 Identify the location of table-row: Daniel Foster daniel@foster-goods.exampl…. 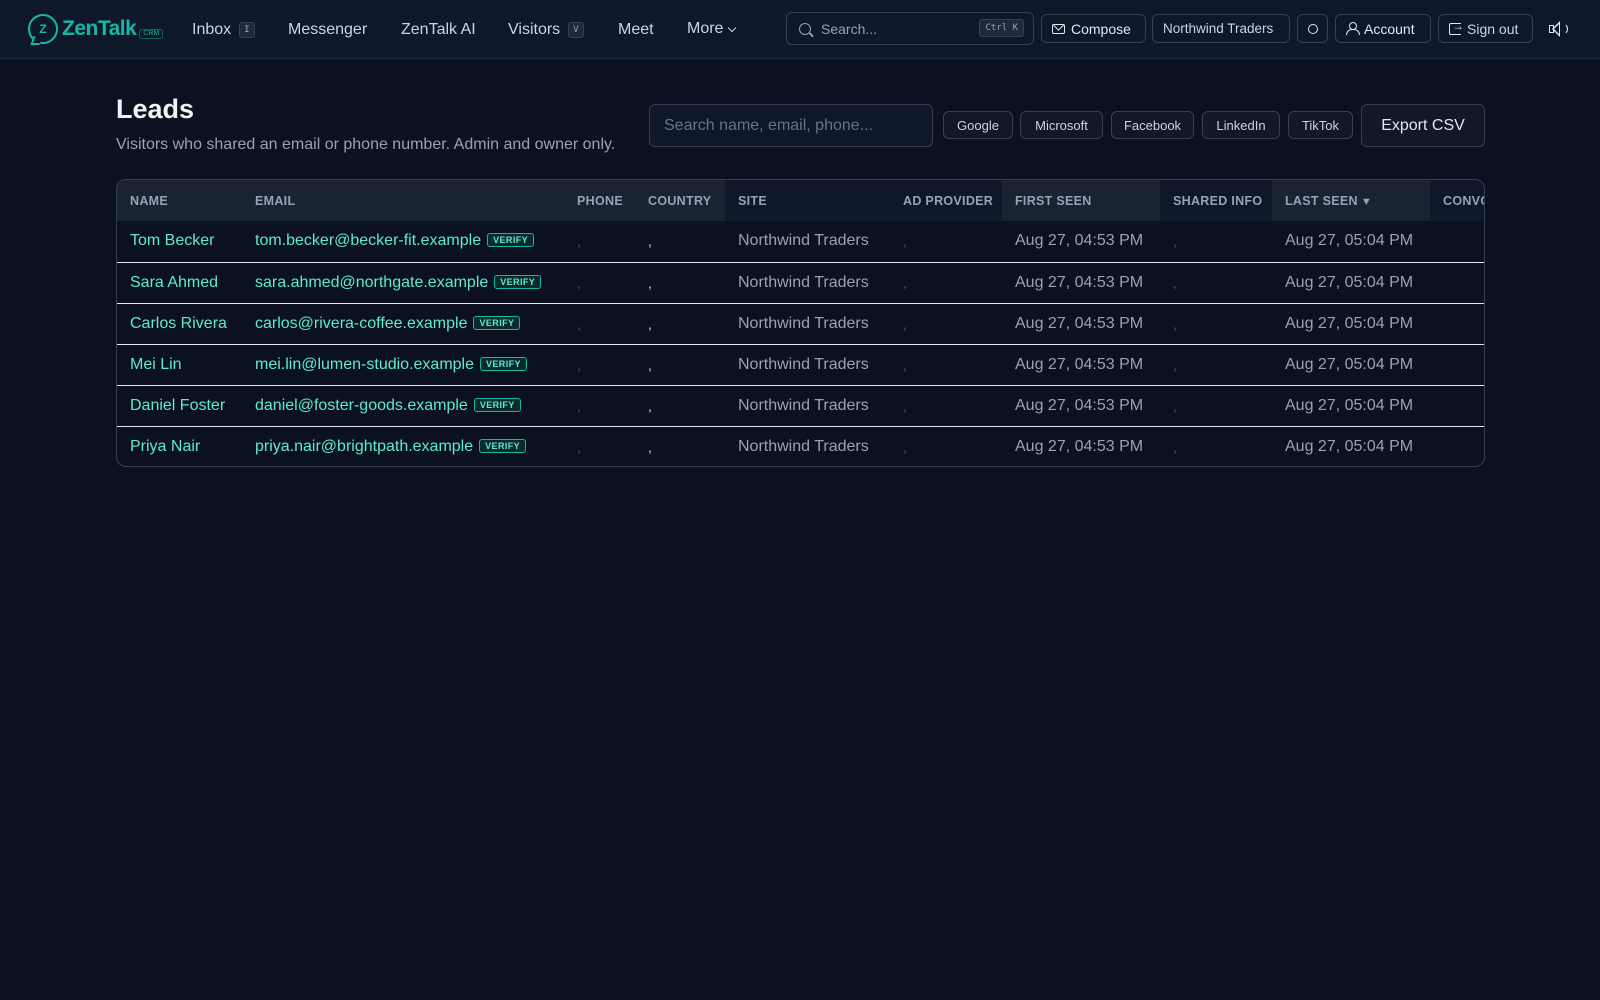
(800, 405).